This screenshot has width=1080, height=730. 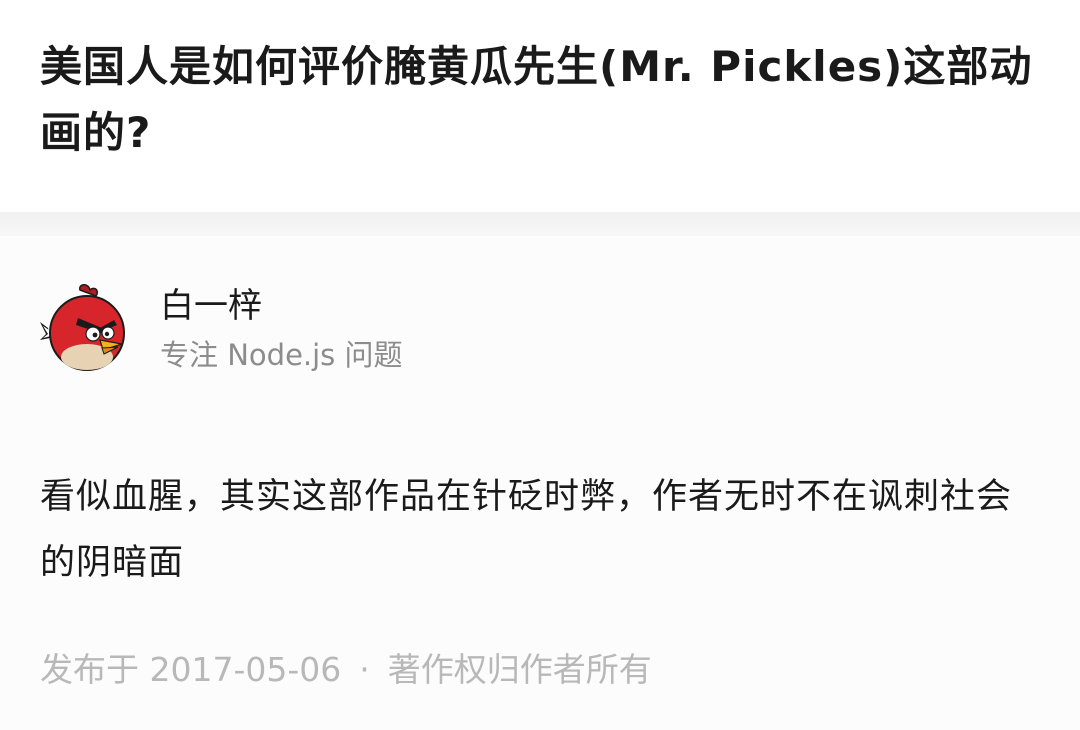 I want to click on header-divider, so click(x=540, y=224).